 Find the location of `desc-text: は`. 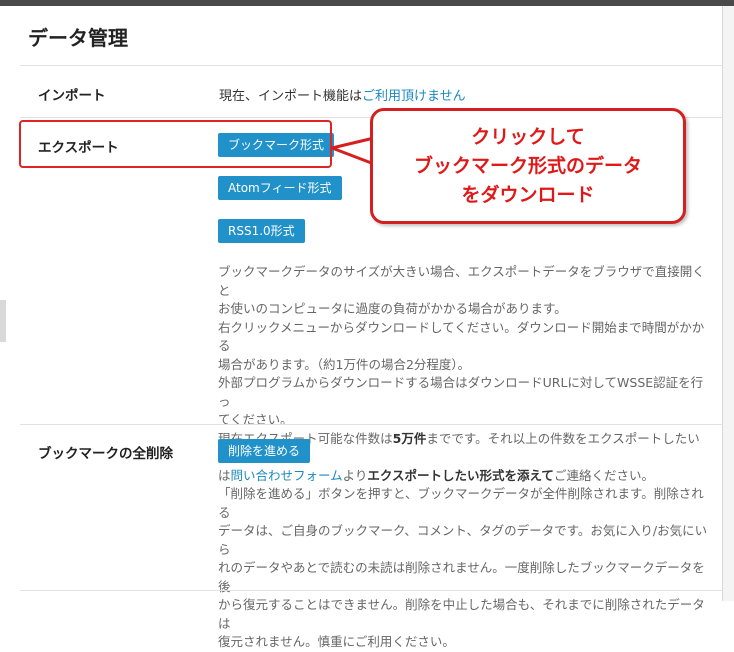

desc-text: は is located at coordinates (224, 475).